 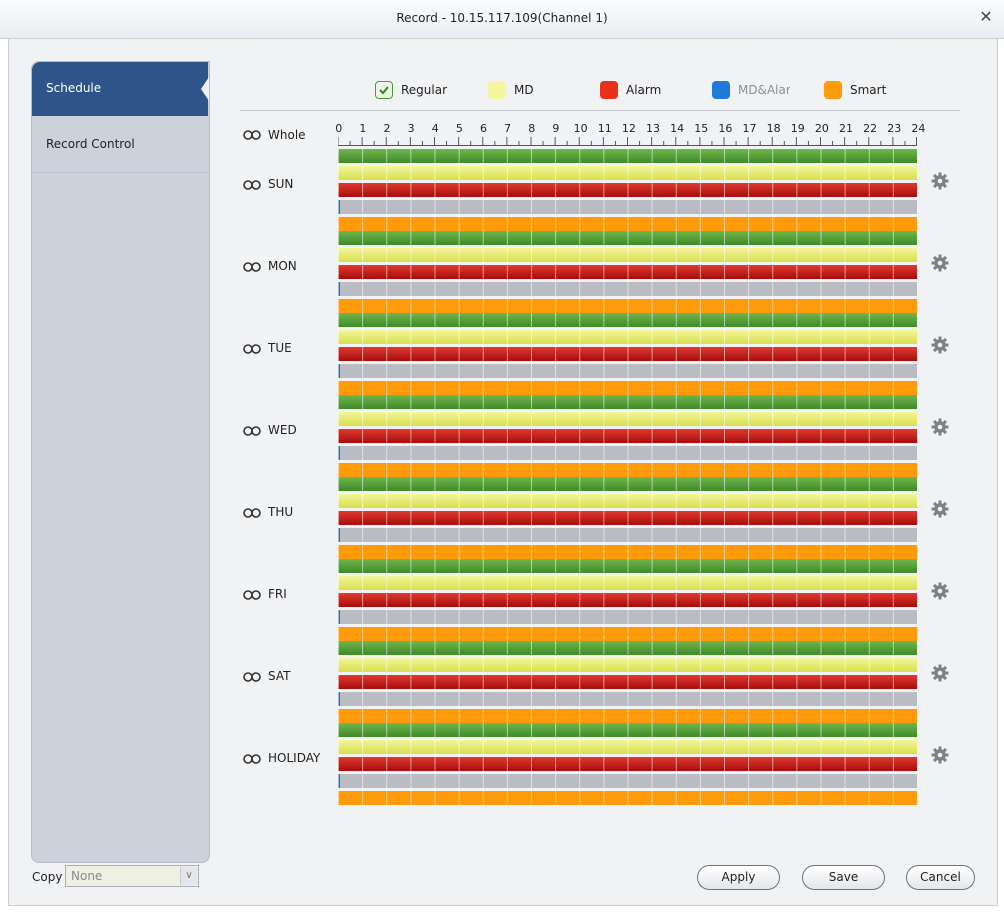 What do you see at coordinates (773, 128) in the screenshot?
I see `hour-label: 18` at bounding box center [773, 128].